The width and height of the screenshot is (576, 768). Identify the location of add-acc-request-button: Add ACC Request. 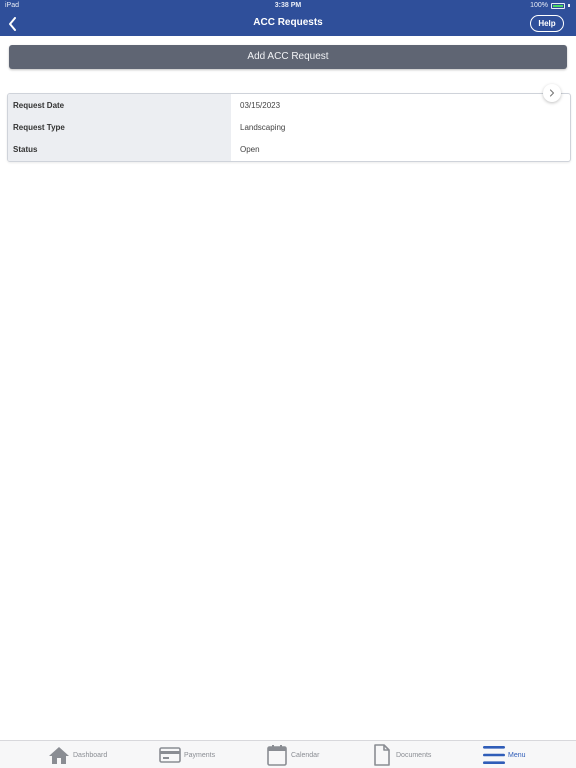
(288, 57).